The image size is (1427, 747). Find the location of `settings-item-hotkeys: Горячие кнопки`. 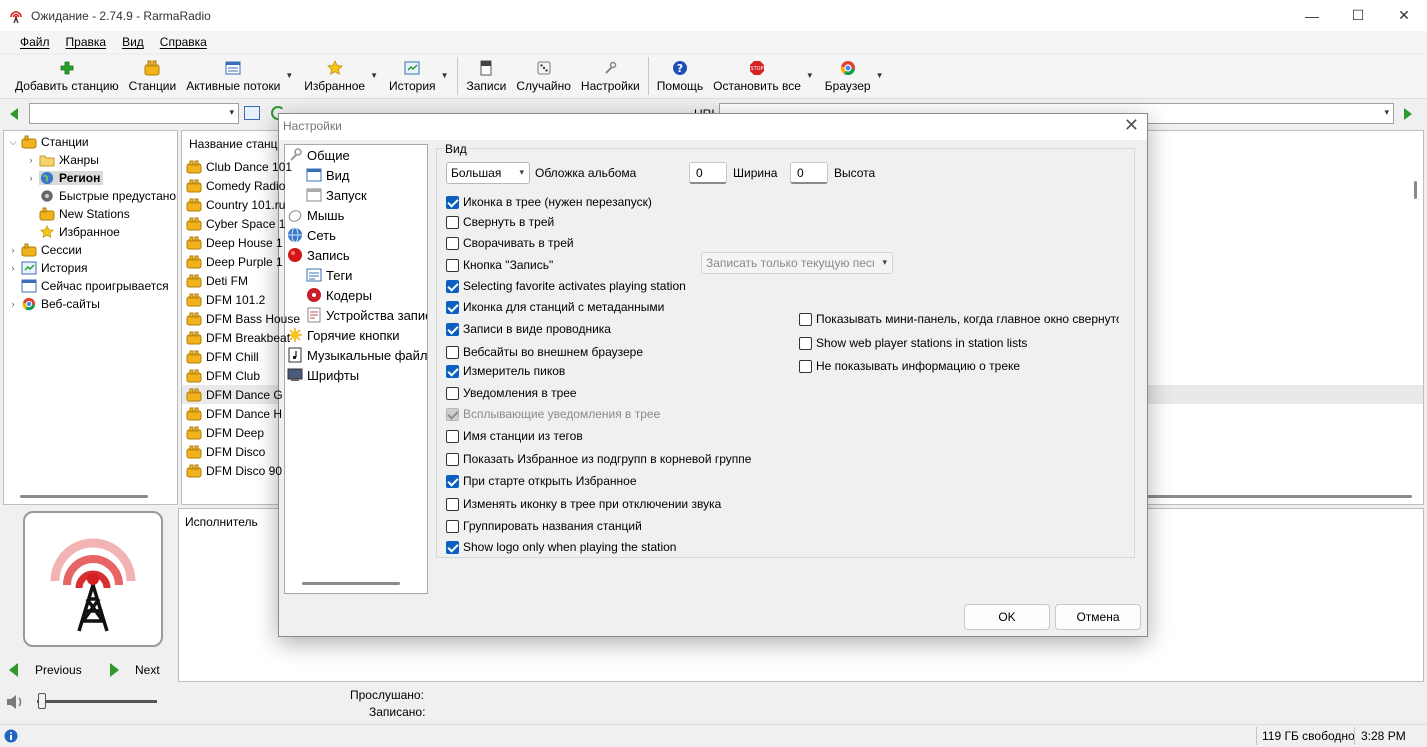

settings-item-hotkeys: Горячие кнопки is located at coordinates (343, 335).